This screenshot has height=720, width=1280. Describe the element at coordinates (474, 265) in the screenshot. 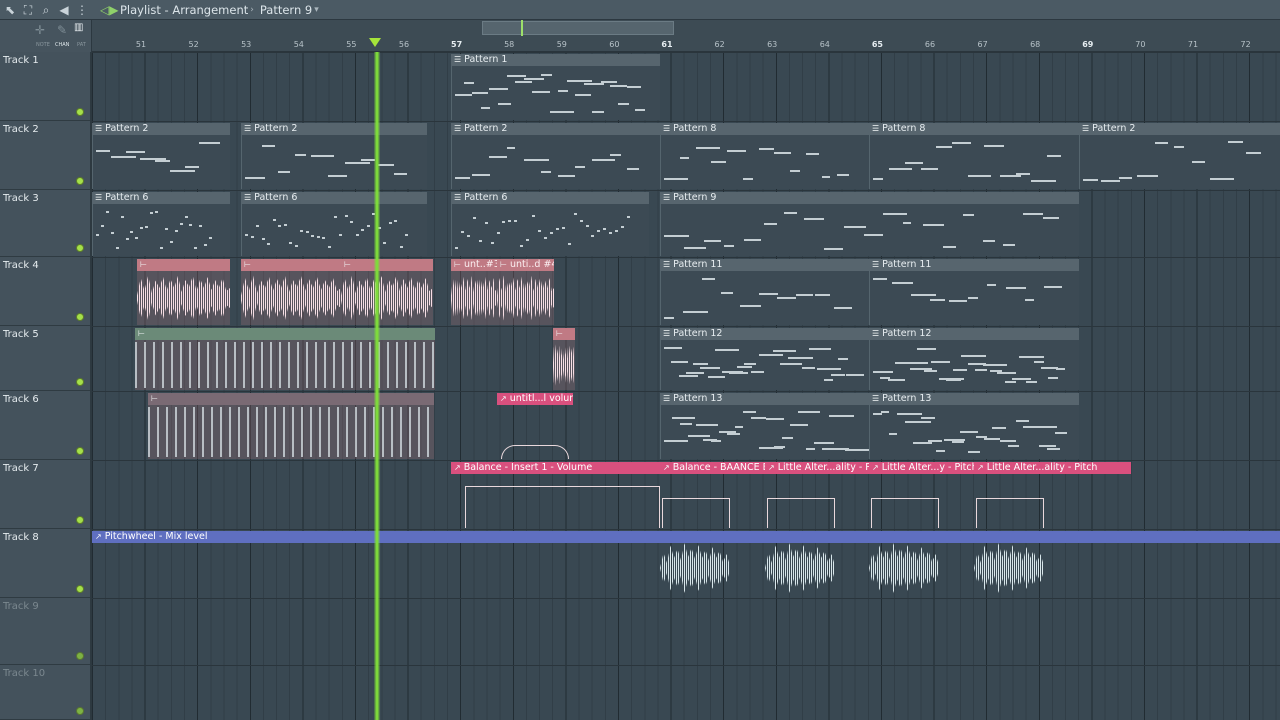

I see `clip-header: ⊢ unt..#3` at that location.